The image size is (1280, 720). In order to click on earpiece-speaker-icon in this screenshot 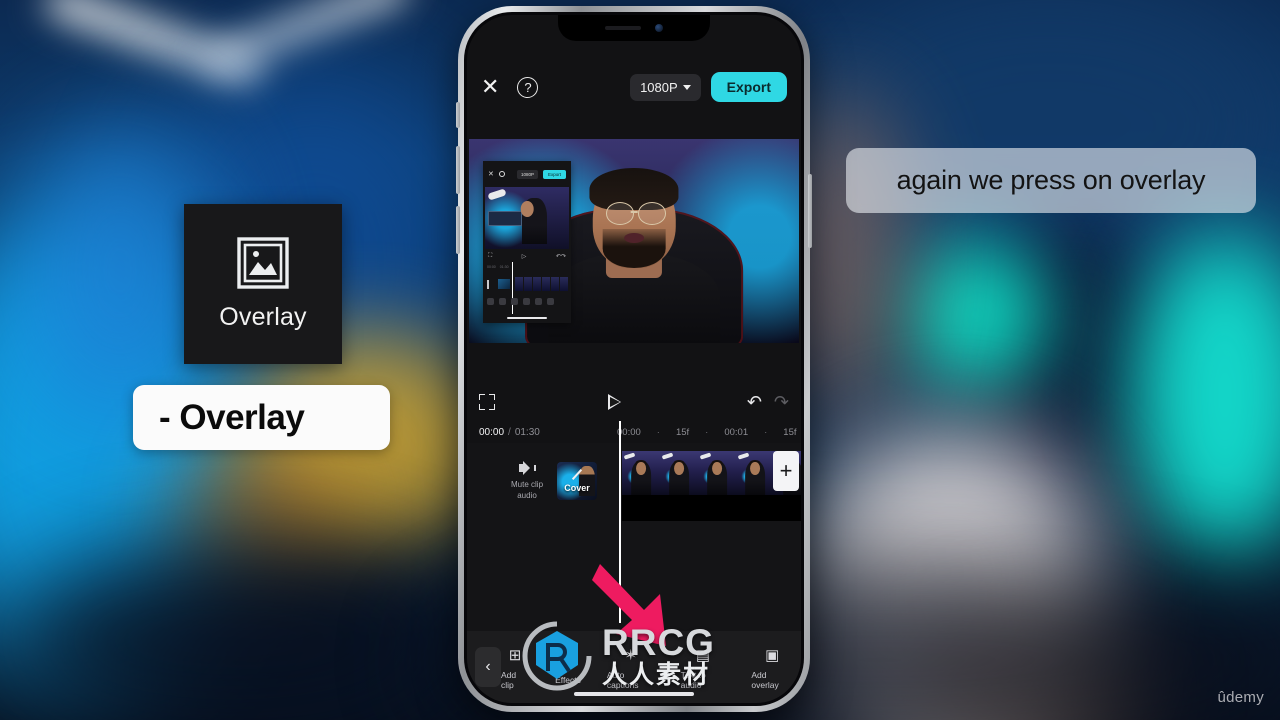, I will do `click(623, 28)`.